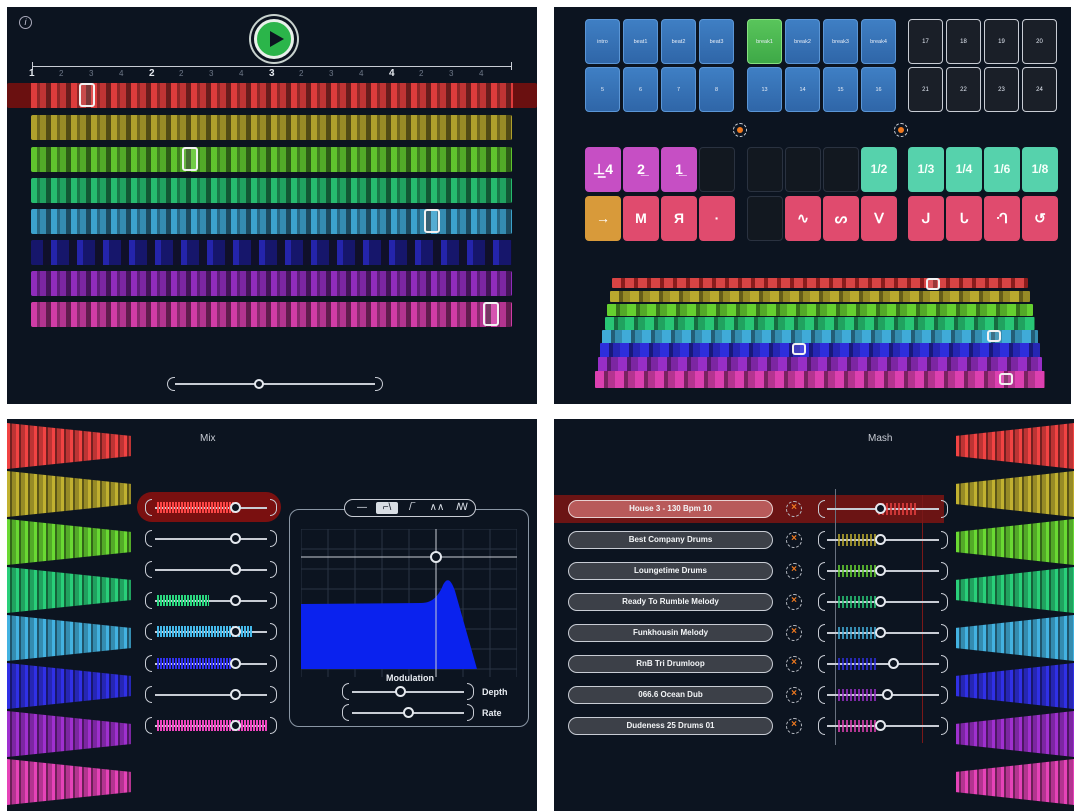 This screenshot has width=1078, height=811. What do you see at coordinates (602, 41) in the screenshot?
I see `scene-pad: intro` at bounding box center [602, 41].